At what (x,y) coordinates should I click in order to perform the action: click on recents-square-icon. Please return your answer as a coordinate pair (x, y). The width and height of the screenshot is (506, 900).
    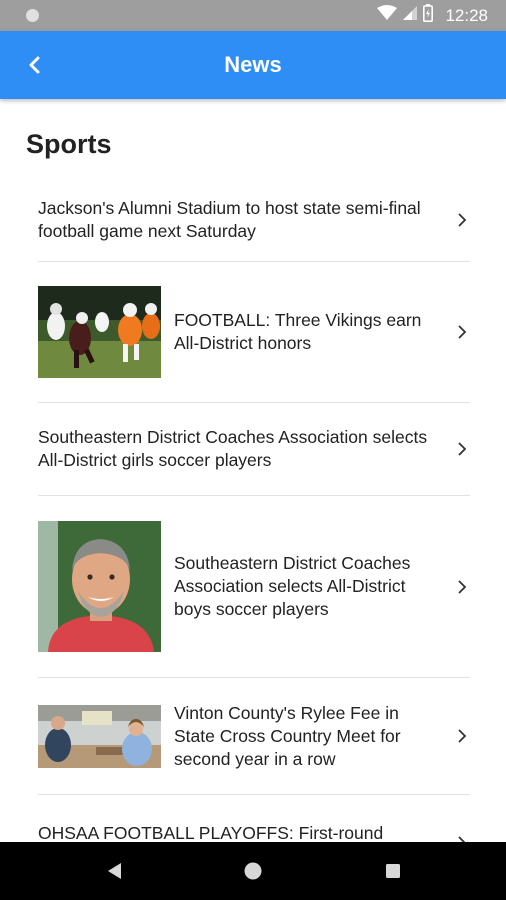
    Looking at the image, I should click on (393, 871).